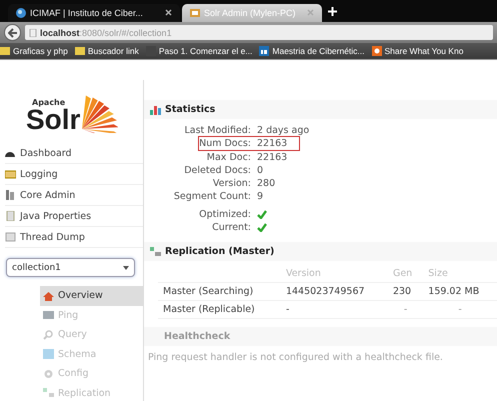 Image resolution: width=497 pixels, height=401 pixels. What do you see at coordinates (224, 215) in the screenshot?
I see `stat-label: Optimized:` at bounding box center [224, 215].